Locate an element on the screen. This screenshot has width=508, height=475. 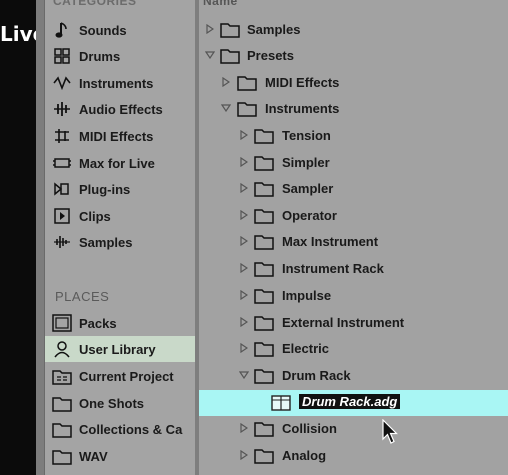
sidebar-item-packs: Packs is located at coordinates (120, 323).